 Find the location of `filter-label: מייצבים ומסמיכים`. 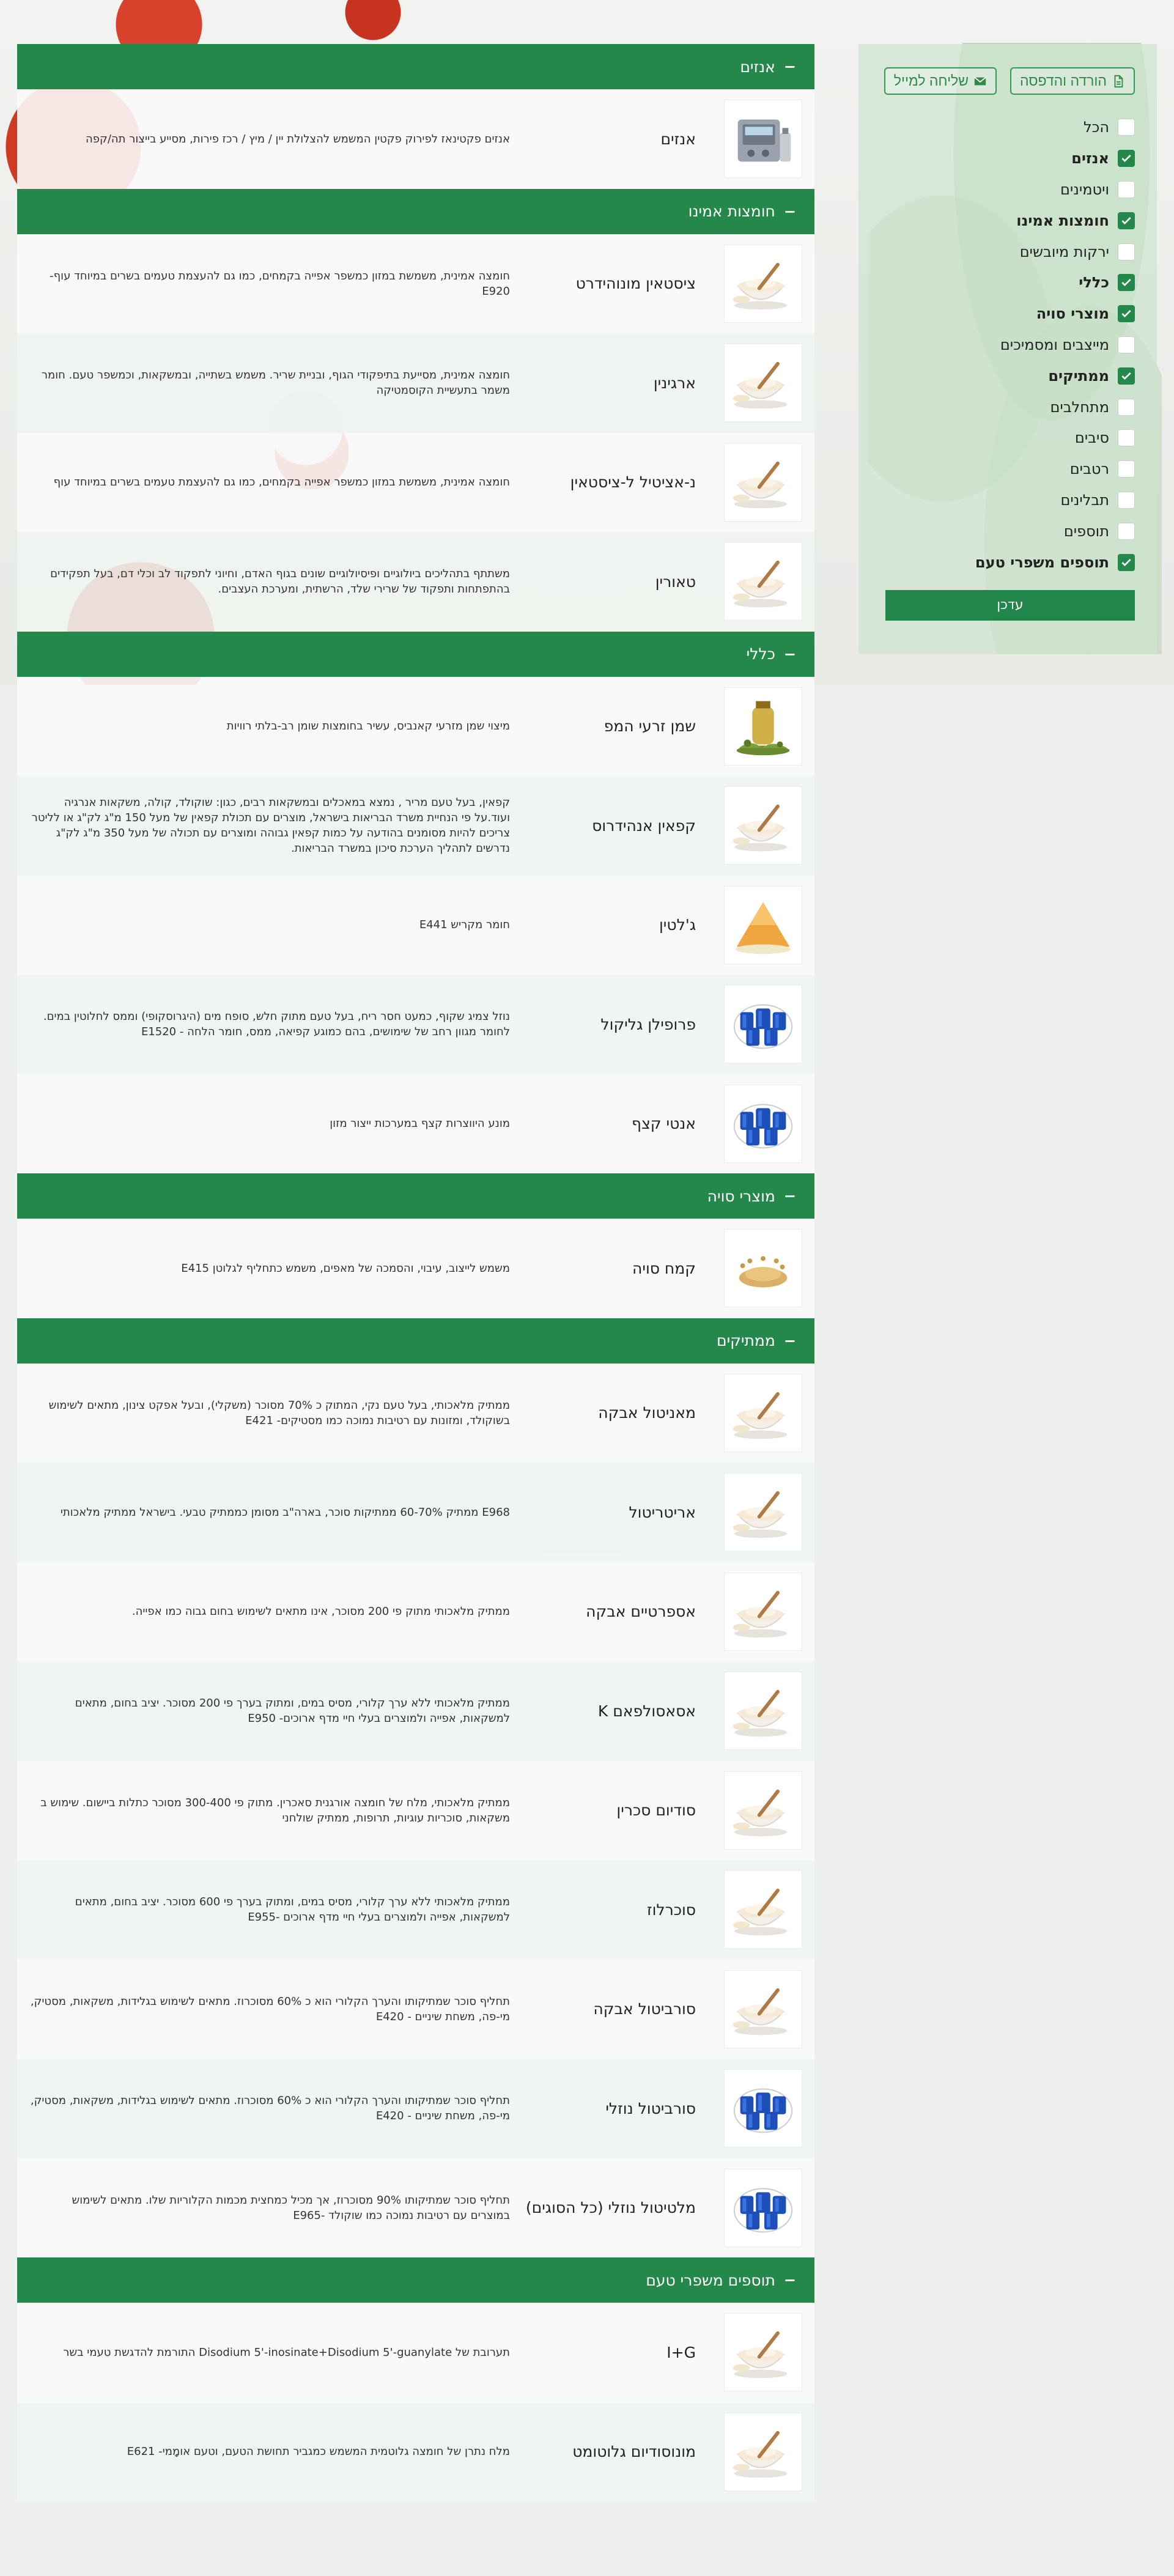

filter-label: מייצבים ומסמיכים is located at coordinates (1054, 344).